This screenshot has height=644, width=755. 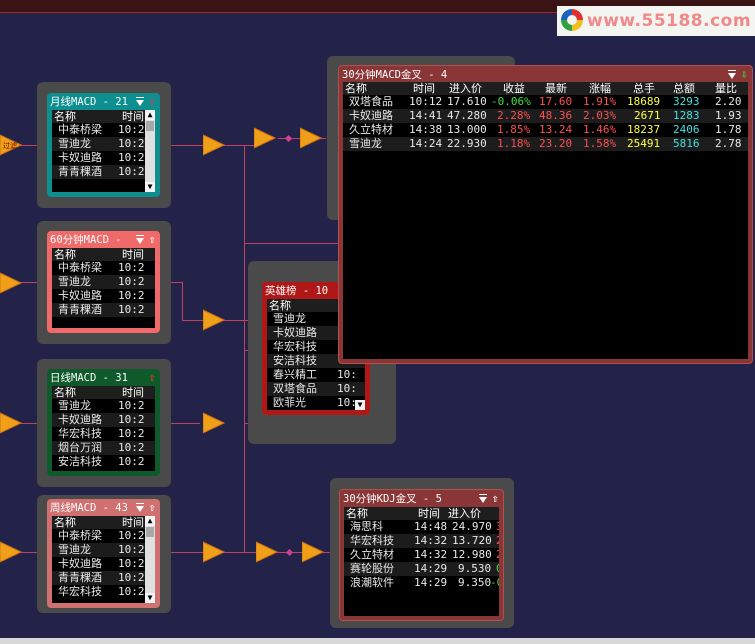 What do you see at coordinates (371, 129) in the screenshot?
I see `stock-name: 久立特材` at bounding box center [371, 129].